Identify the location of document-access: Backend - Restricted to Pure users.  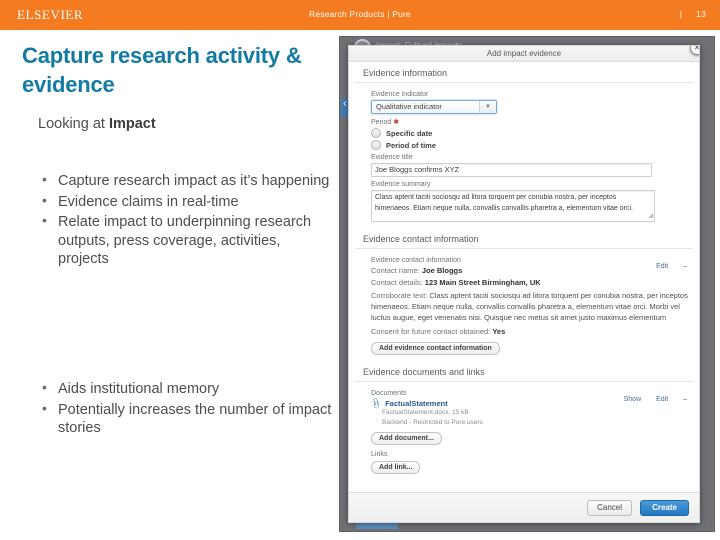
(432, 423).